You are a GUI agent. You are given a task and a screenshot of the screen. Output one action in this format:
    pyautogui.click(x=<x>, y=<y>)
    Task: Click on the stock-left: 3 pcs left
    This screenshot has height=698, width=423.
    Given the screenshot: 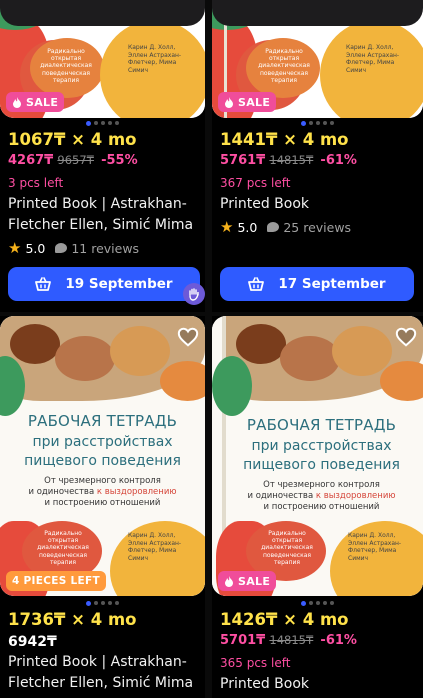 What is the action you would take?
    pyautogui.click(x=36, y=183)
    